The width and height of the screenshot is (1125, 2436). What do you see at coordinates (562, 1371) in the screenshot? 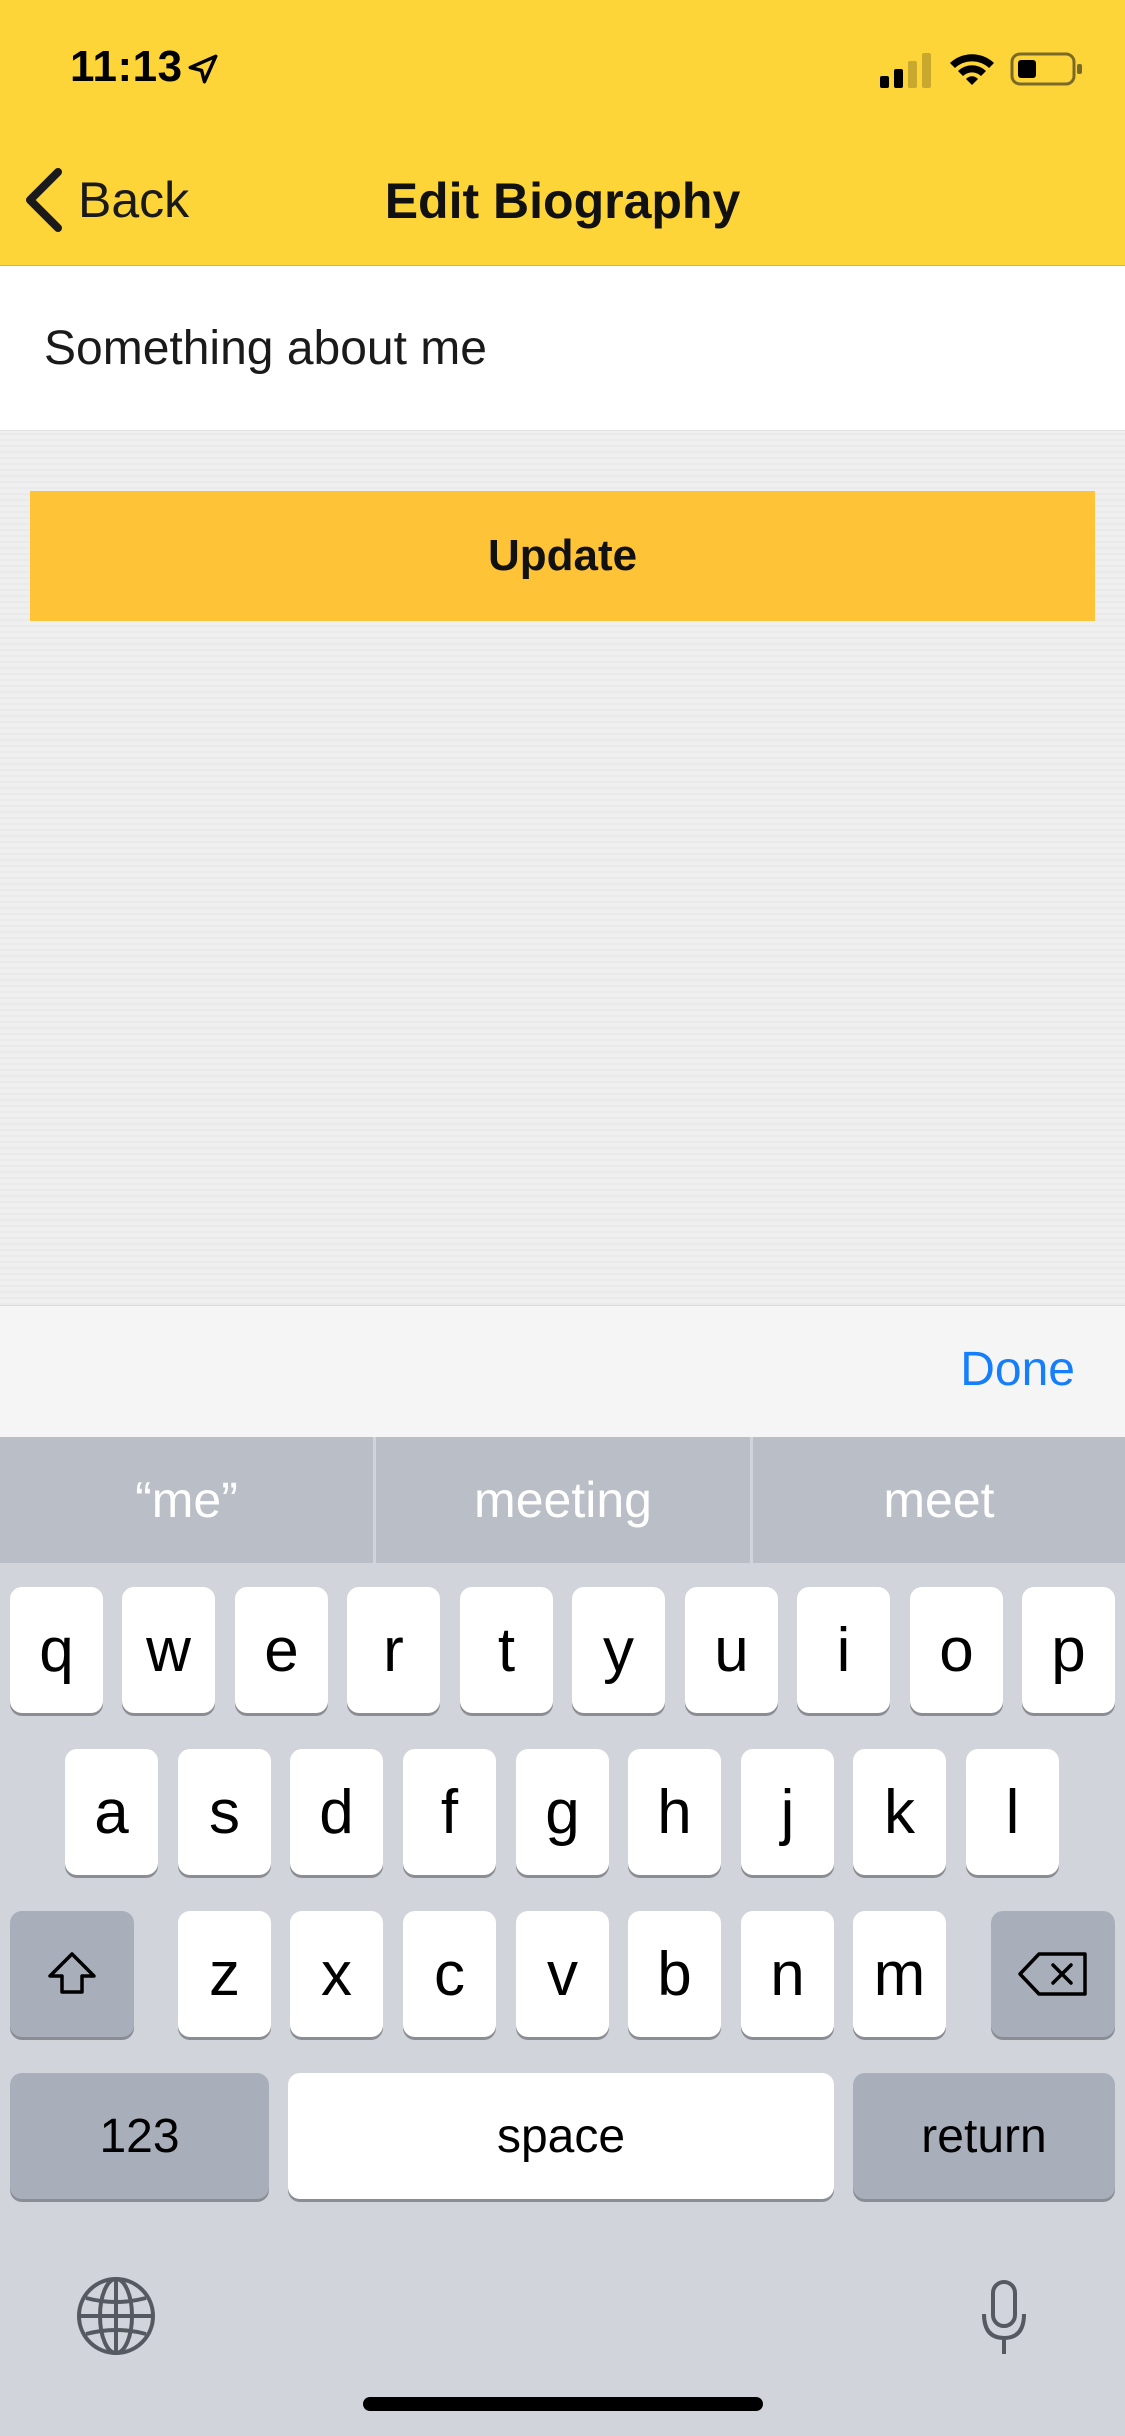
I see `keyboard-accessory-bar` at bounding box center [562, 1371].